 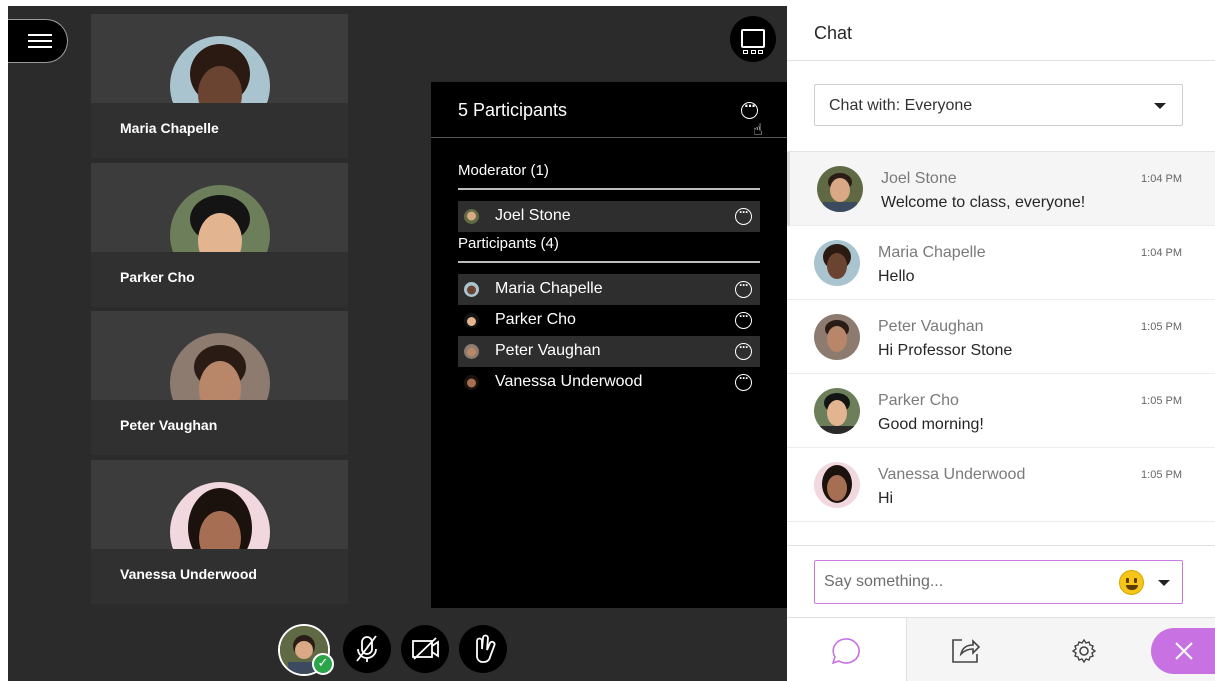 What do you see at coordinates (169, 425) in the screenshot?
I see `tile-name: Peter Vaughan` at bounding box center [169, 425].